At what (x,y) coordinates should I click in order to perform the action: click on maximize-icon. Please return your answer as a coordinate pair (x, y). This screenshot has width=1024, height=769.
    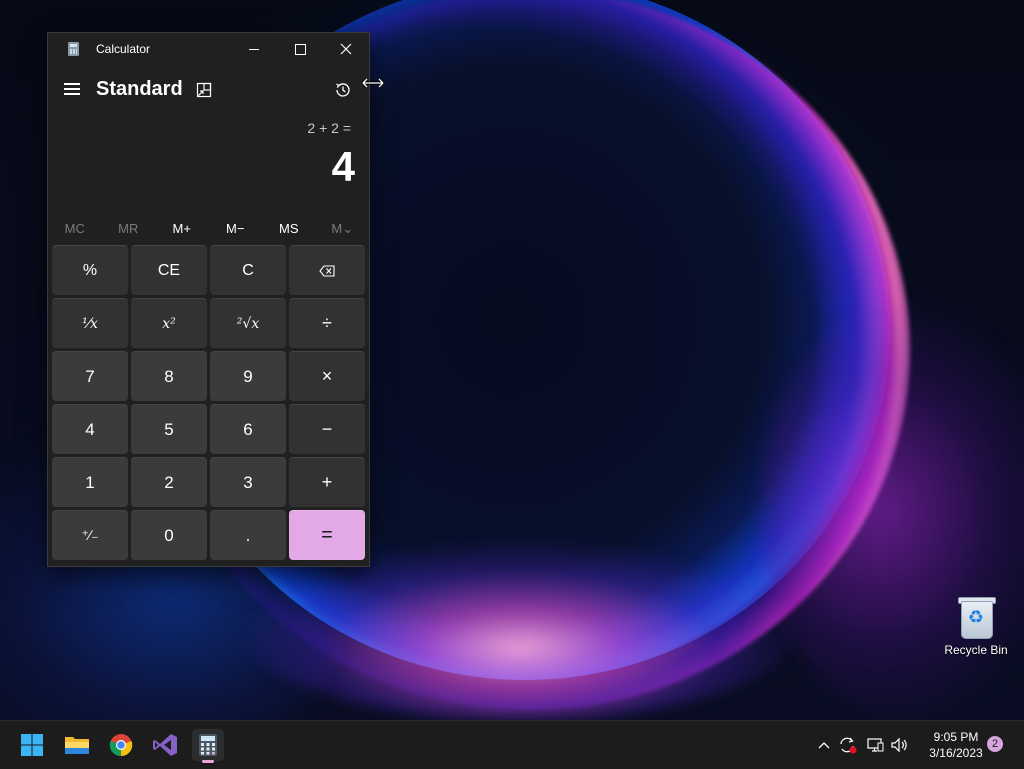
    Looking at the image, I should click on (300, 49).